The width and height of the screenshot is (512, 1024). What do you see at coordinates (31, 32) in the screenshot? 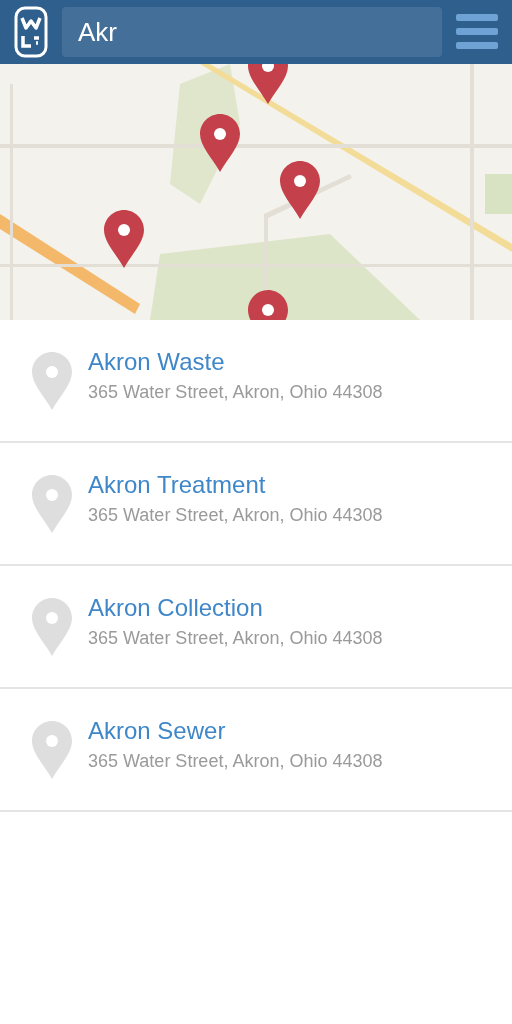
I see `logo-icon` at bounding box center [31, 32].